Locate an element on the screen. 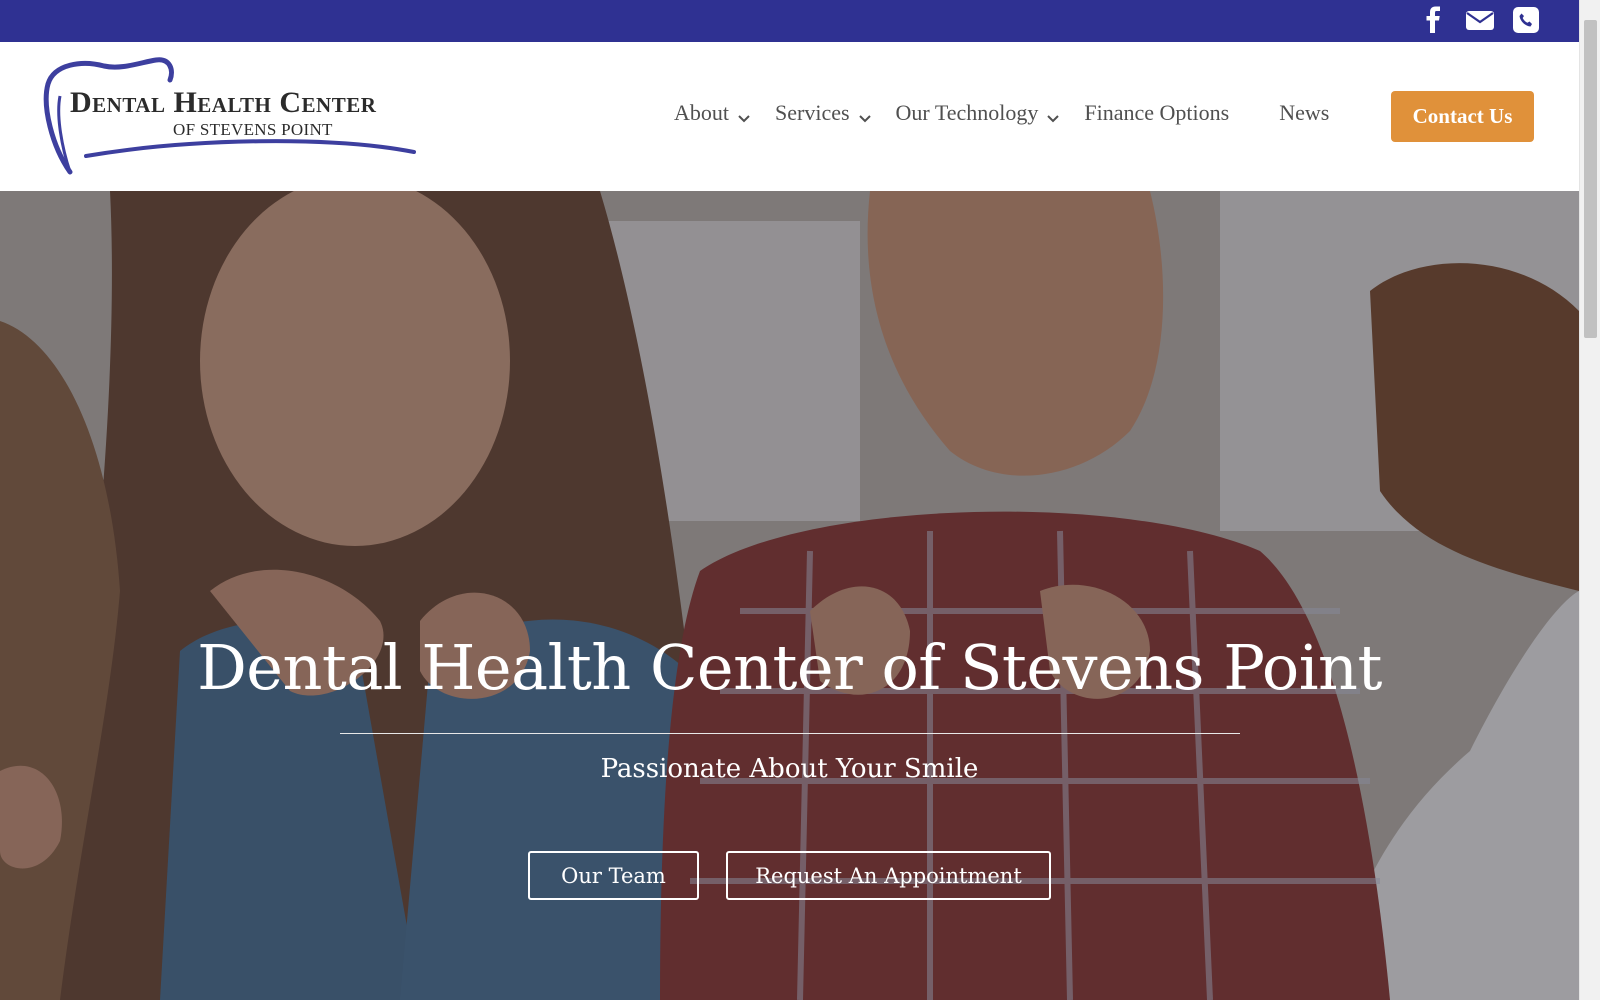 Image resolution: width=1600 pixels, height=1000 pixels. scrollbar-thumb is located at coordinates (1590, 179).